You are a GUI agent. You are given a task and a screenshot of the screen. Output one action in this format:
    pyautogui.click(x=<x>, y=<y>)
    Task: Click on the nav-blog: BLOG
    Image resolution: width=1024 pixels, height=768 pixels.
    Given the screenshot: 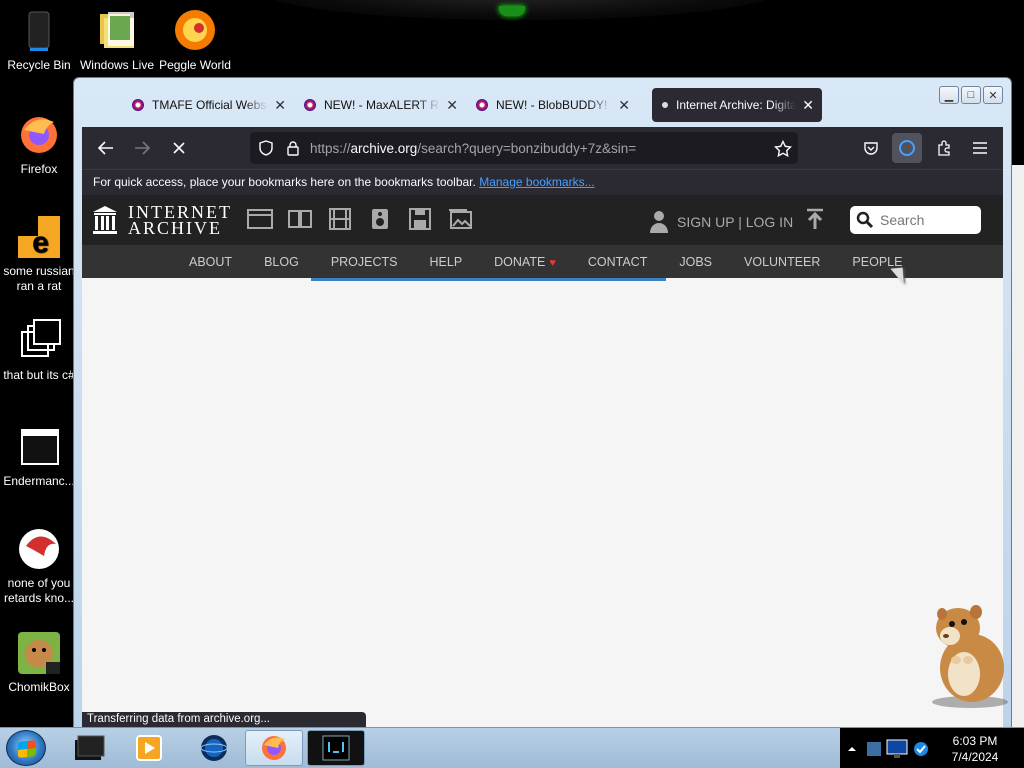 What is the action you would take?
    pyautogui.click(x=281, y=262)
    